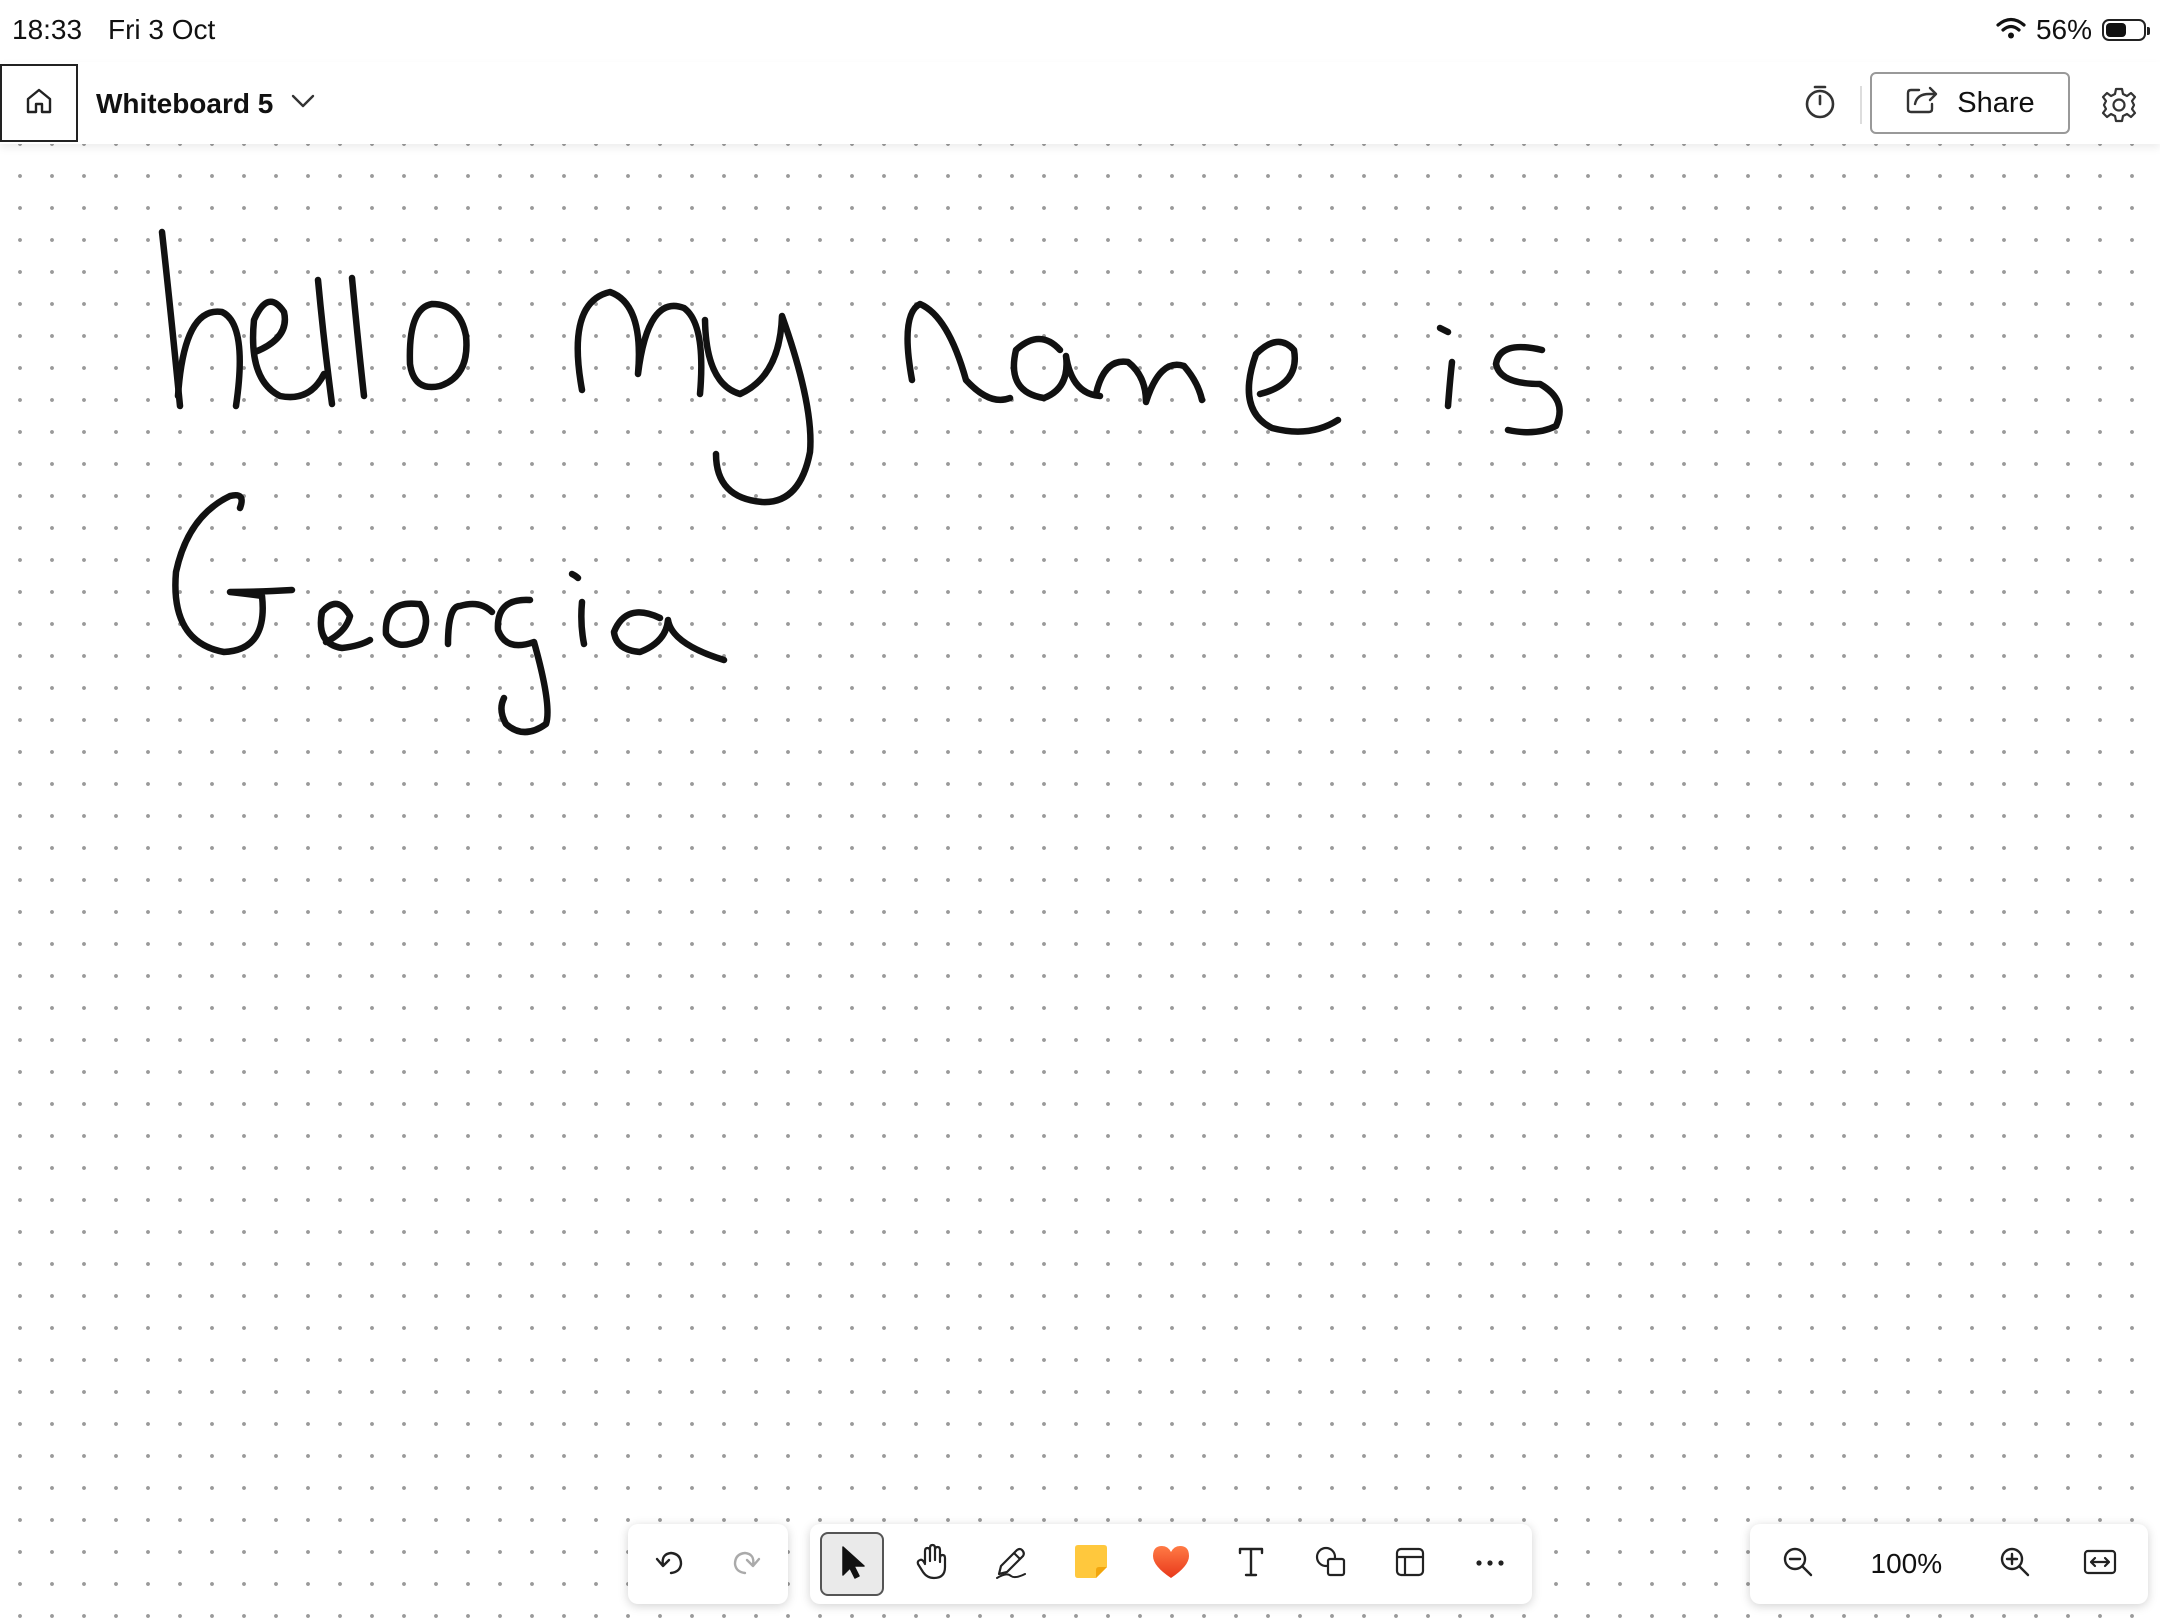  I want to click on zoom-in-icon, so click(2015, 1564).